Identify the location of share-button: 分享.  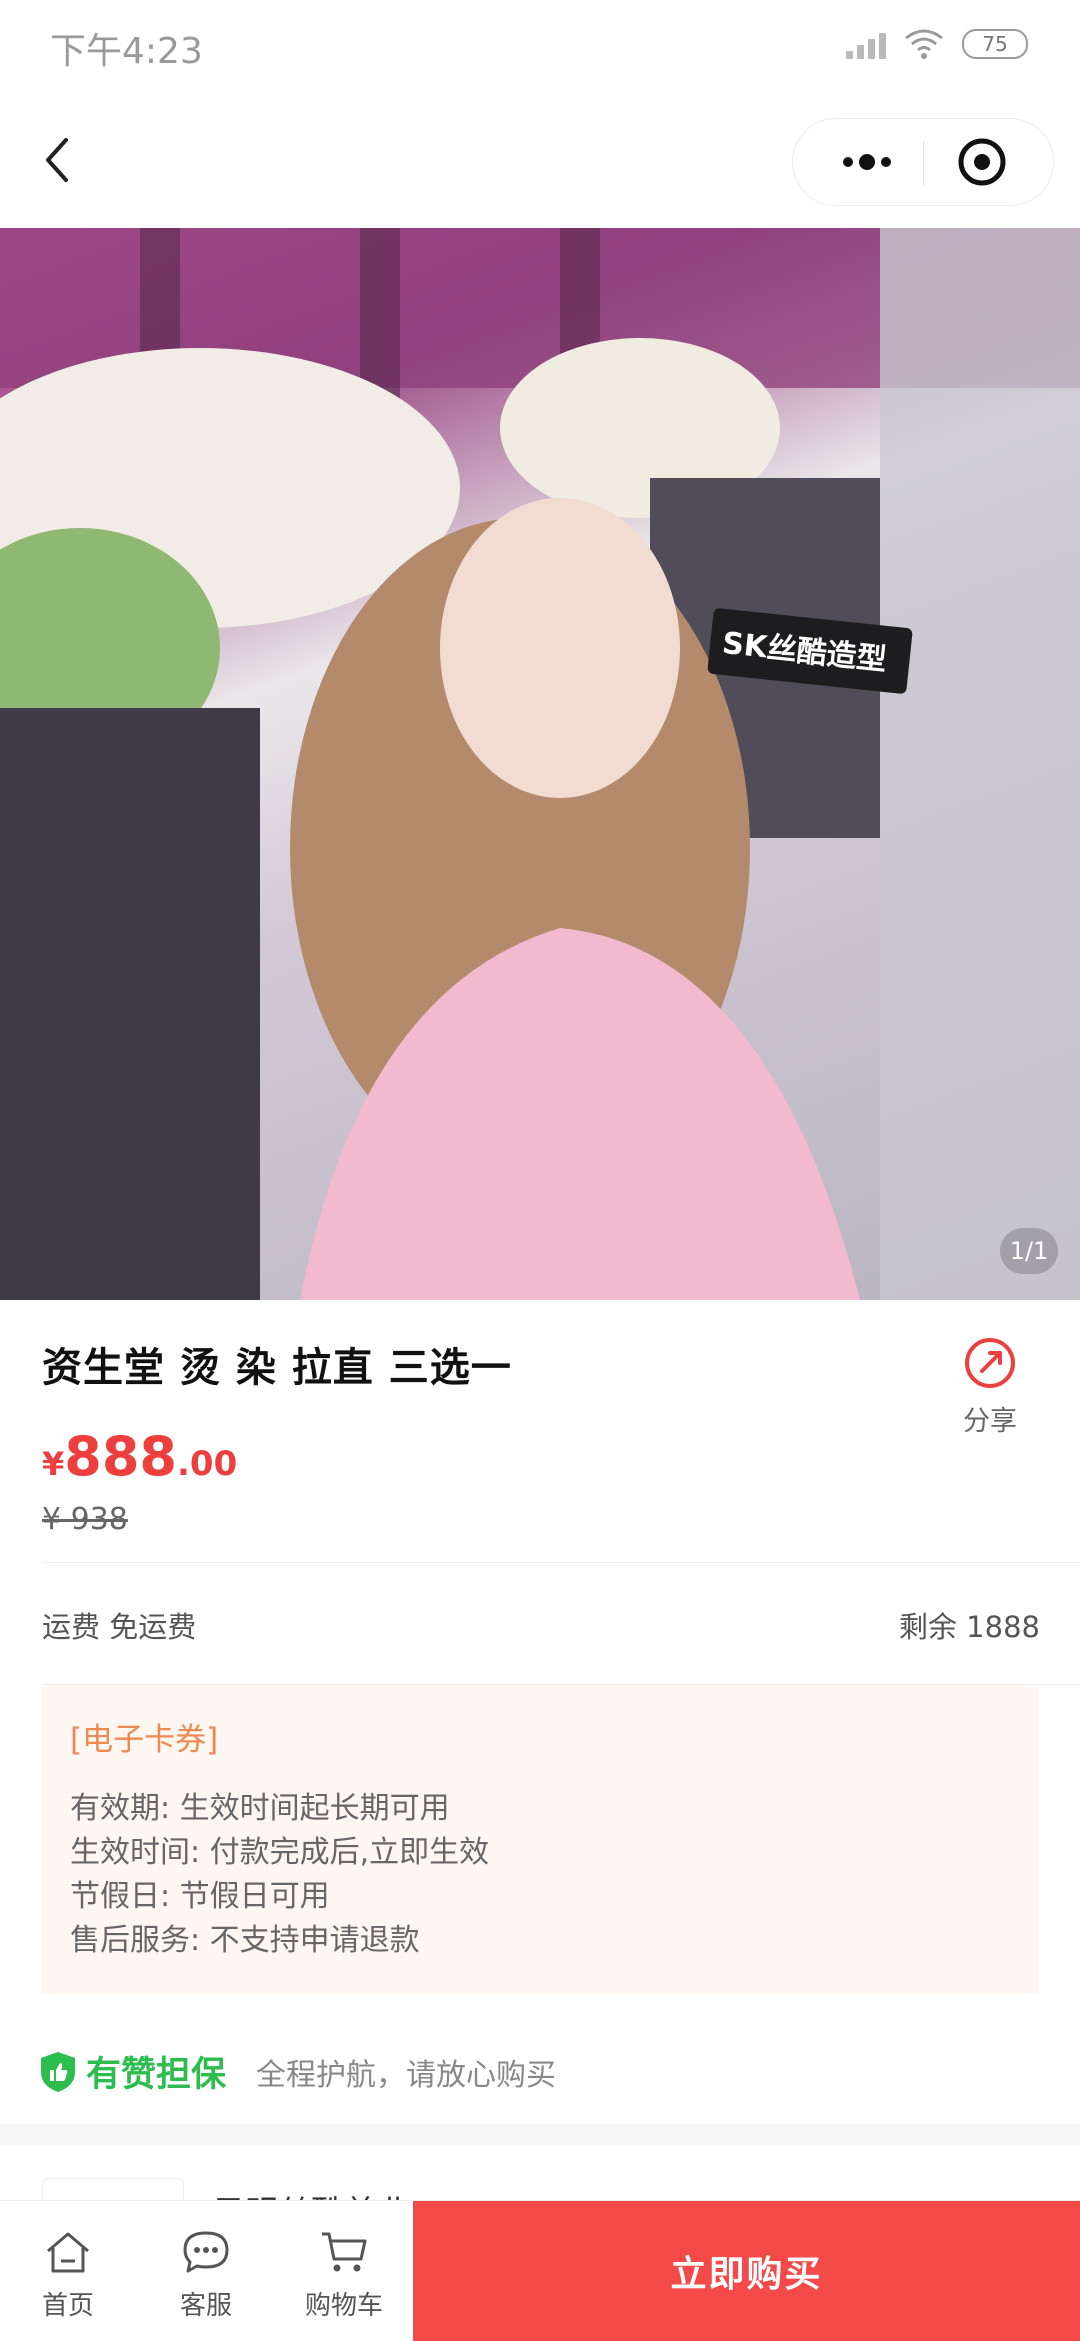
(990, 1386).